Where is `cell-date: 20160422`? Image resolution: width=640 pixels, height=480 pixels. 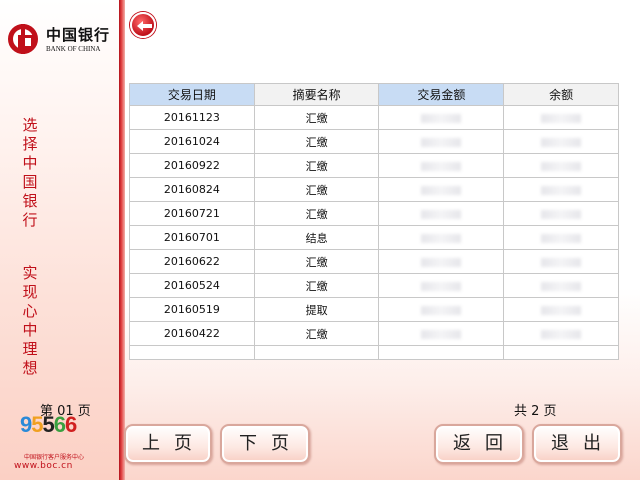 cell-date: 20160422 is located at coordinates (192, 333).